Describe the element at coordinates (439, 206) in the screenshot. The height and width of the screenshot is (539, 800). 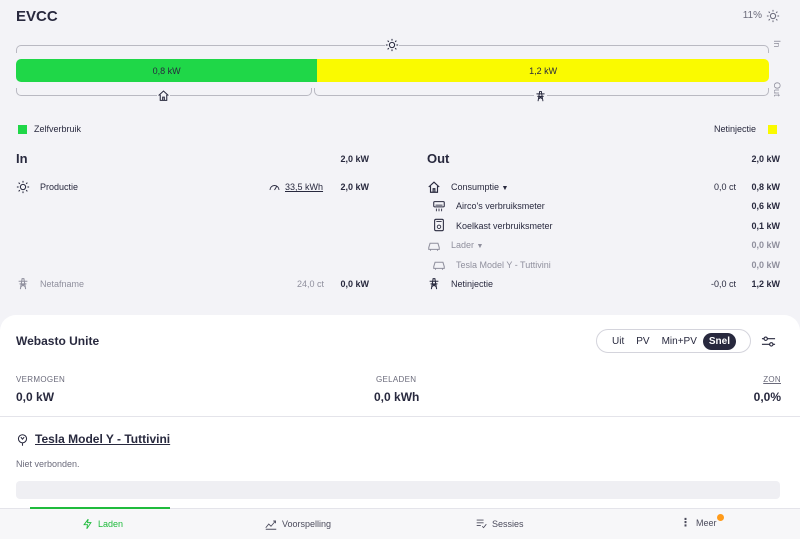
I see `airco-icon` at that location.